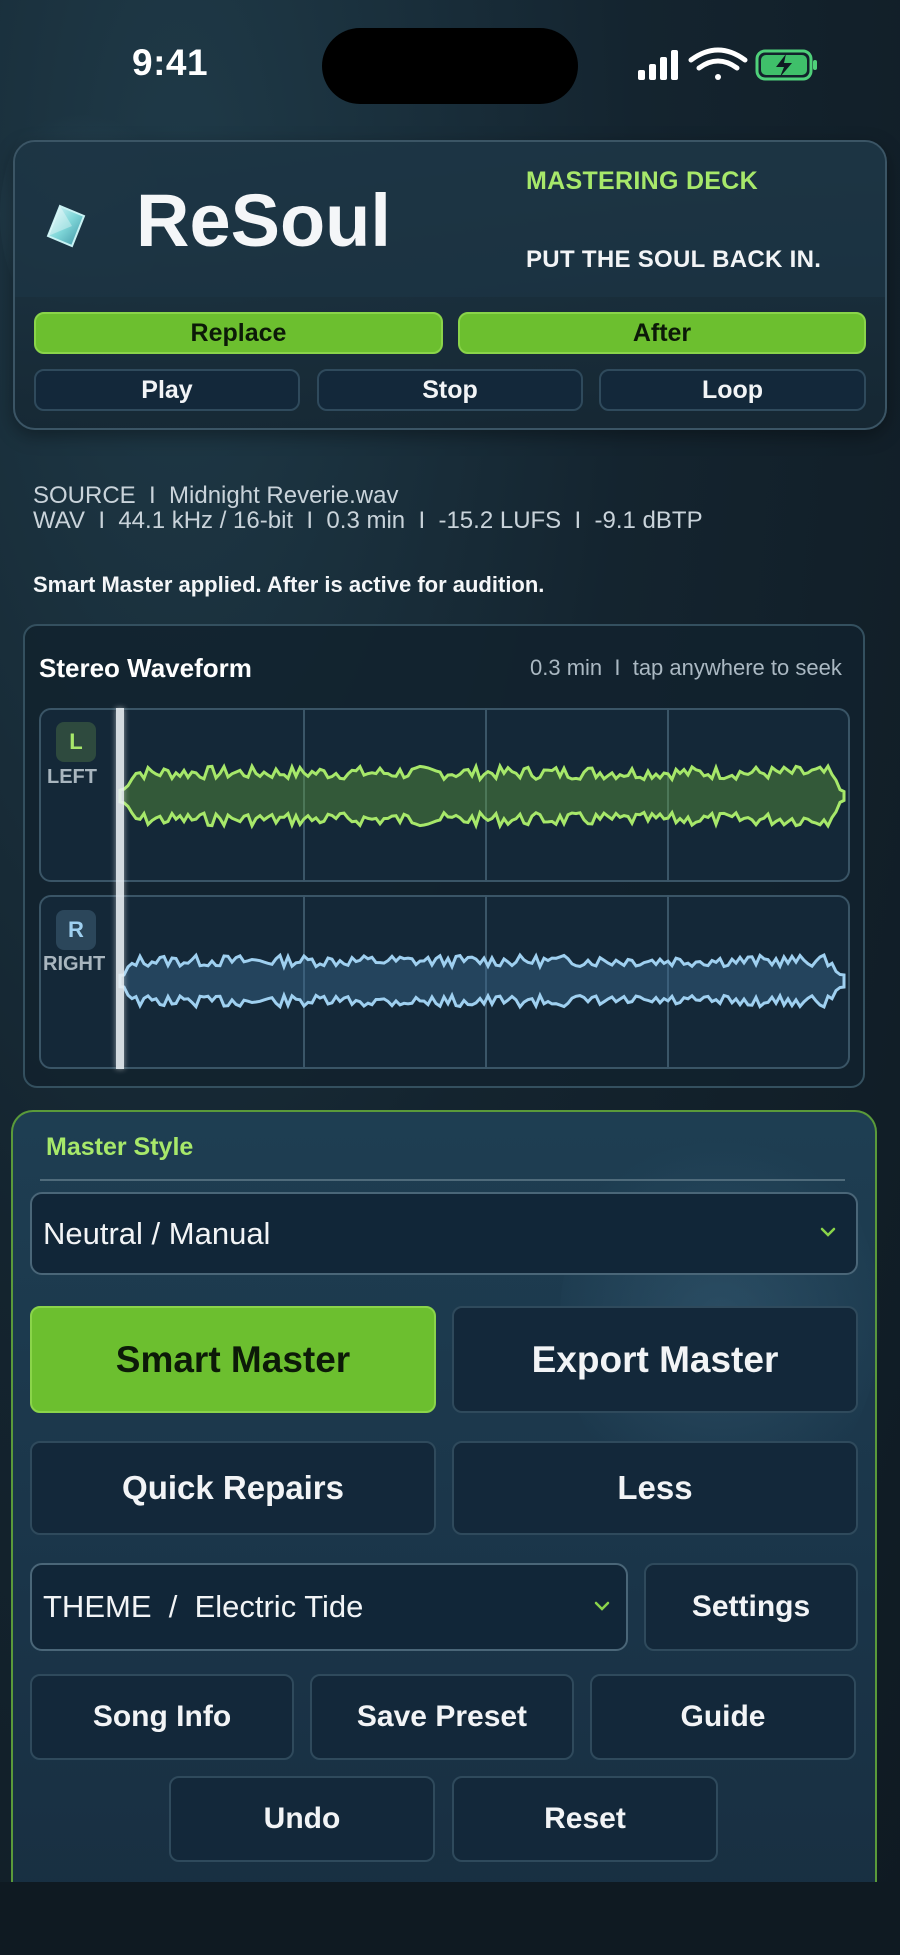 This screenshot has height=1955, width=900. What do you see at coordinates (732, 390) in the screenshot?
I see `loop-button: Loop` at bounding box center [732, 390].